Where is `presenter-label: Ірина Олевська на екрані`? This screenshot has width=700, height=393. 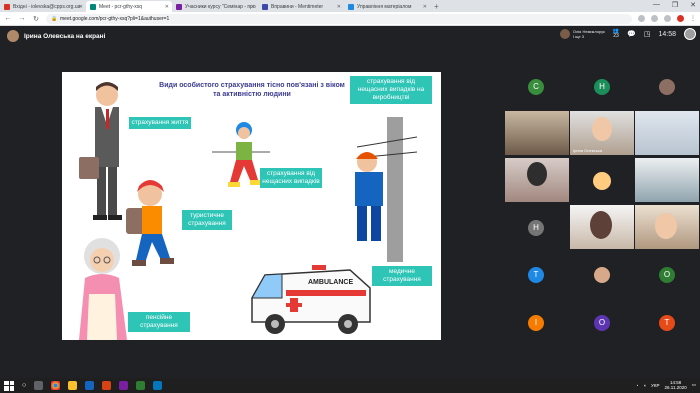 presenter-label: Ірина Олевська на екрані is located at coordinates (65, 36).